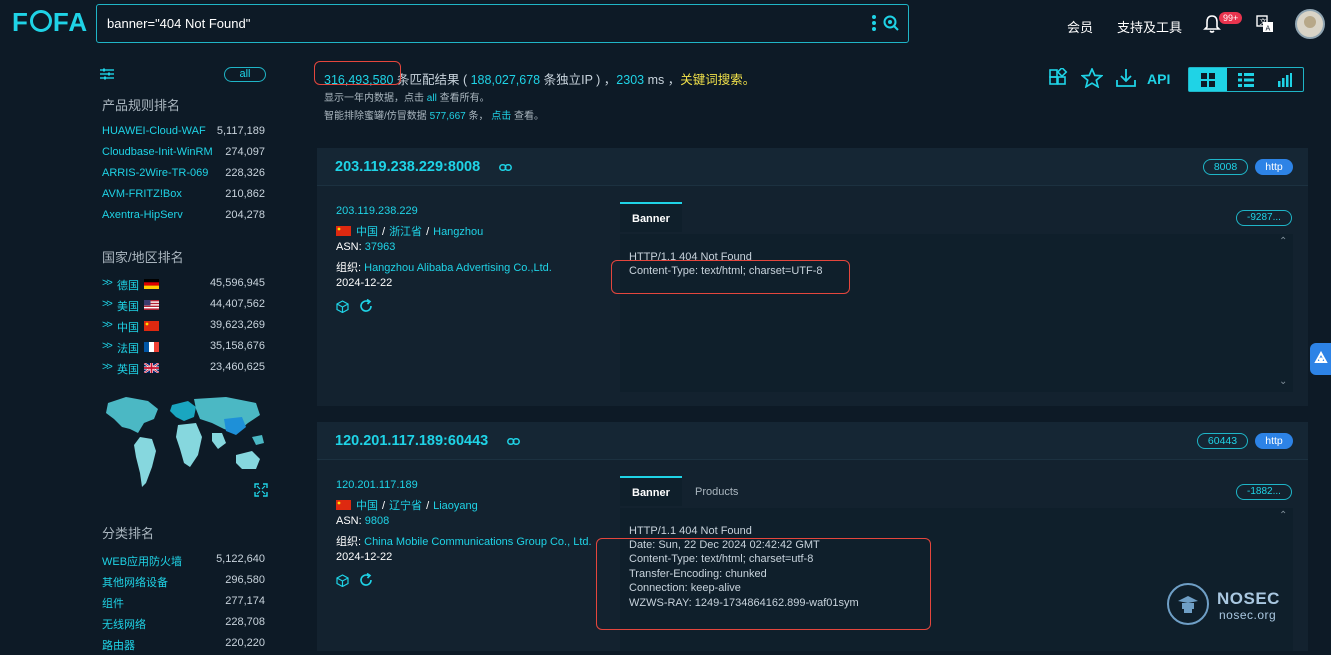  Describe the element at coordinates (1284, 79) in the screenshot. I see `stats-view-button` at that location.